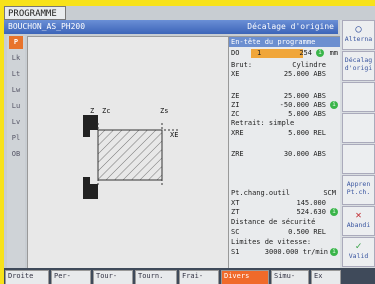 This screenshot has height=284, width=375. I want to click on param-row: XT 145.000, so click(284, 203).